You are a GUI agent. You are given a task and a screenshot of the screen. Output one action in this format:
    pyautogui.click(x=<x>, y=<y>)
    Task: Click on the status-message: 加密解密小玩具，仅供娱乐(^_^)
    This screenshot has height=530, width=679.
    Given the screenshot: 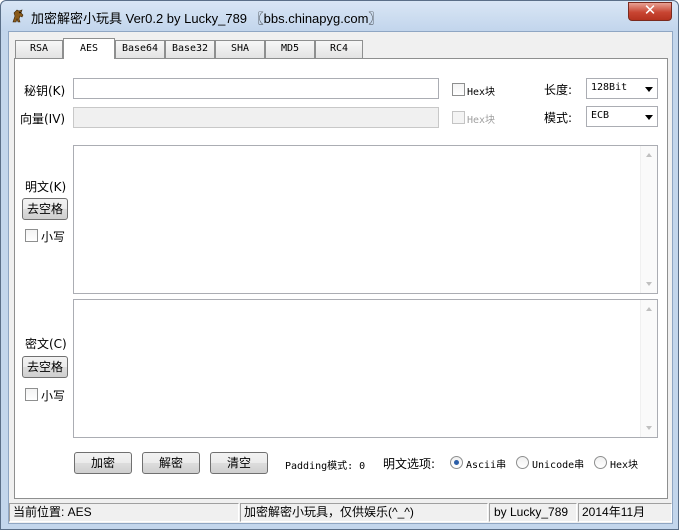 What is the action you would take?
    pyautogui.click(x=364, y=512)
    